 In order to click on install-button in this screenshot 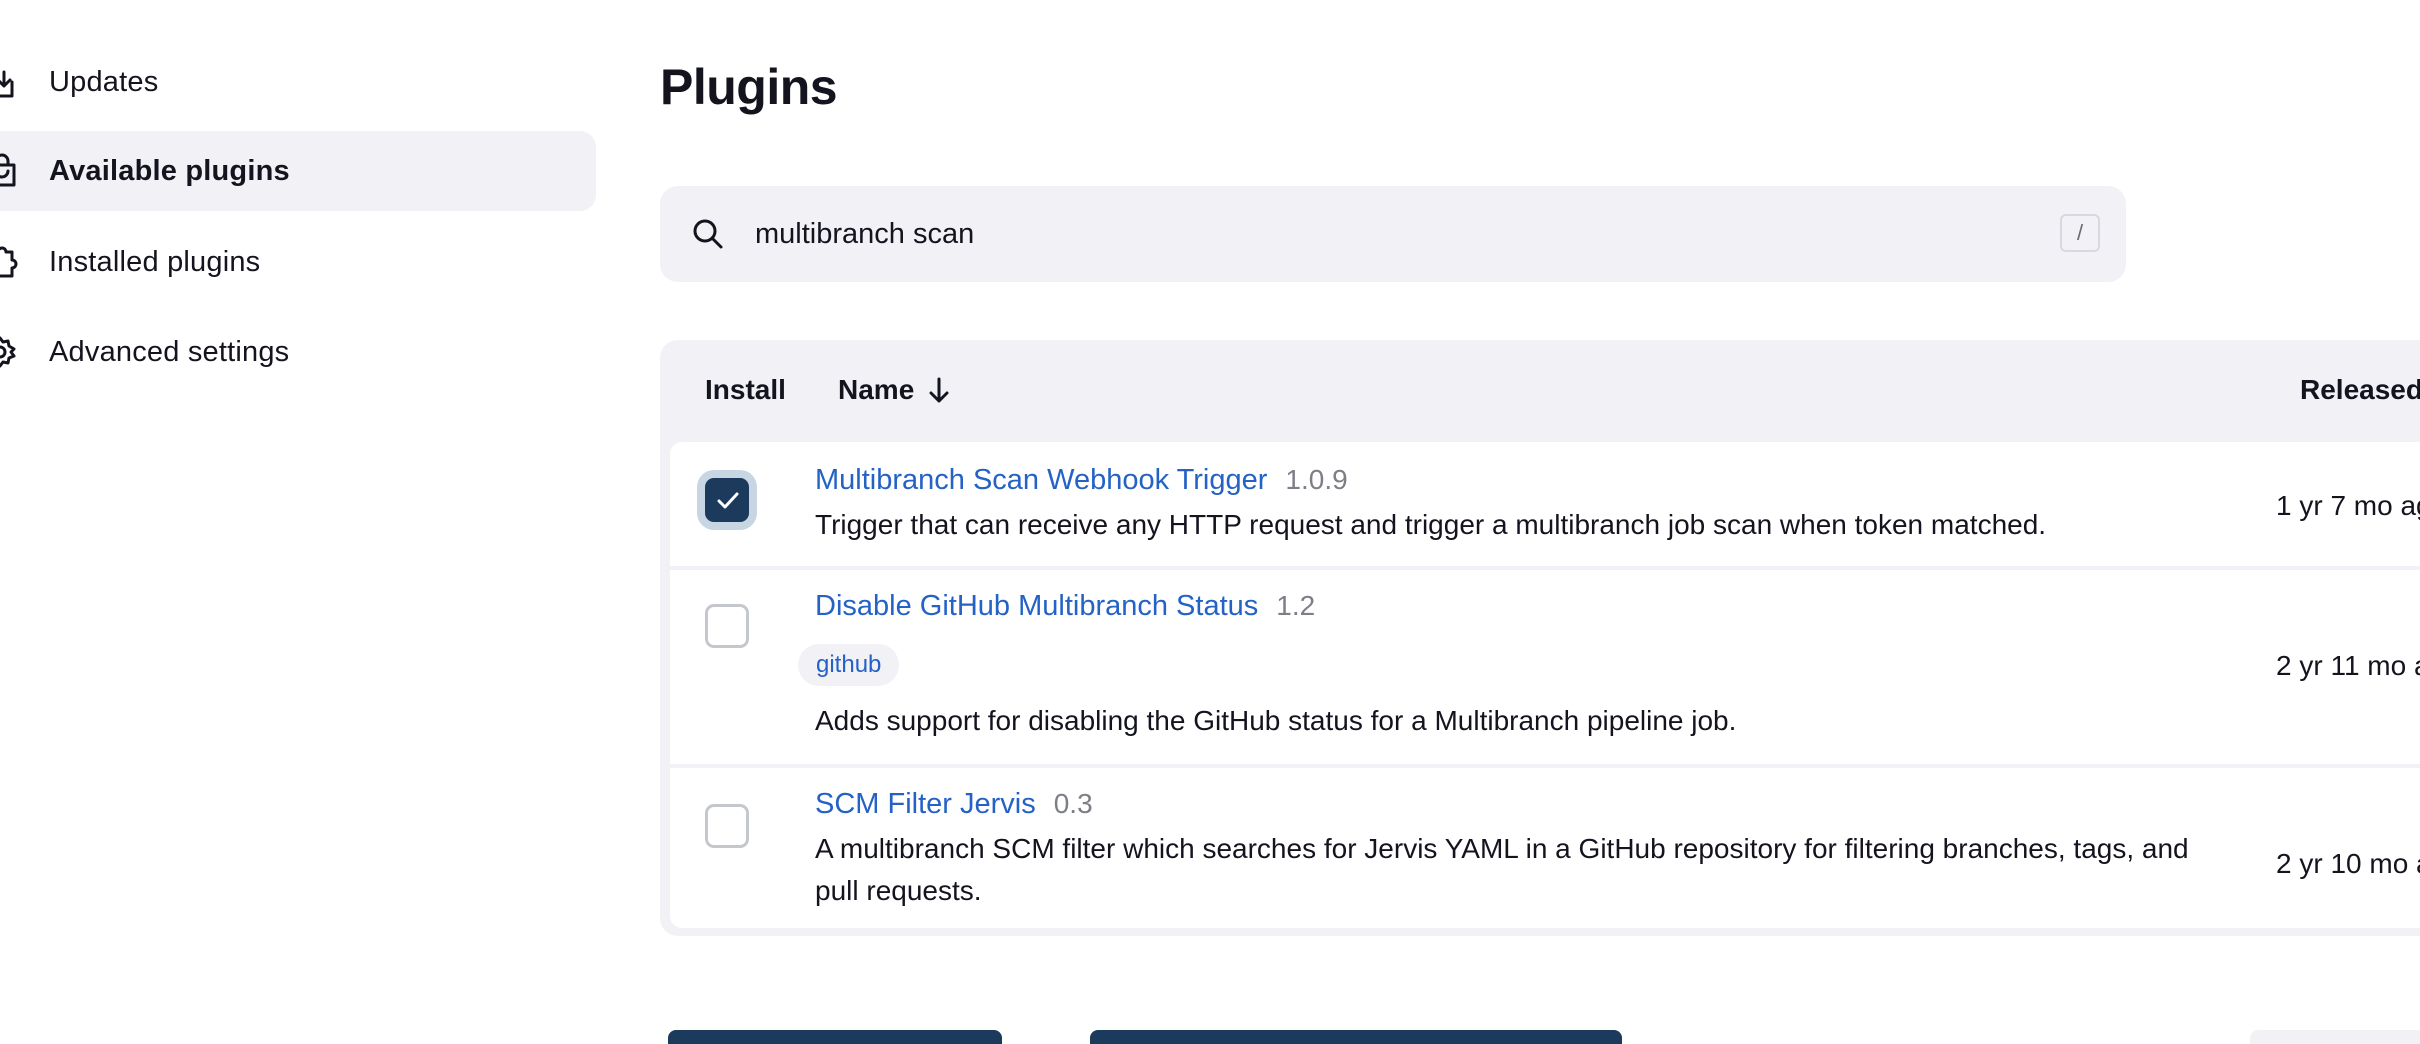, I will do `click(835, 1037)`.